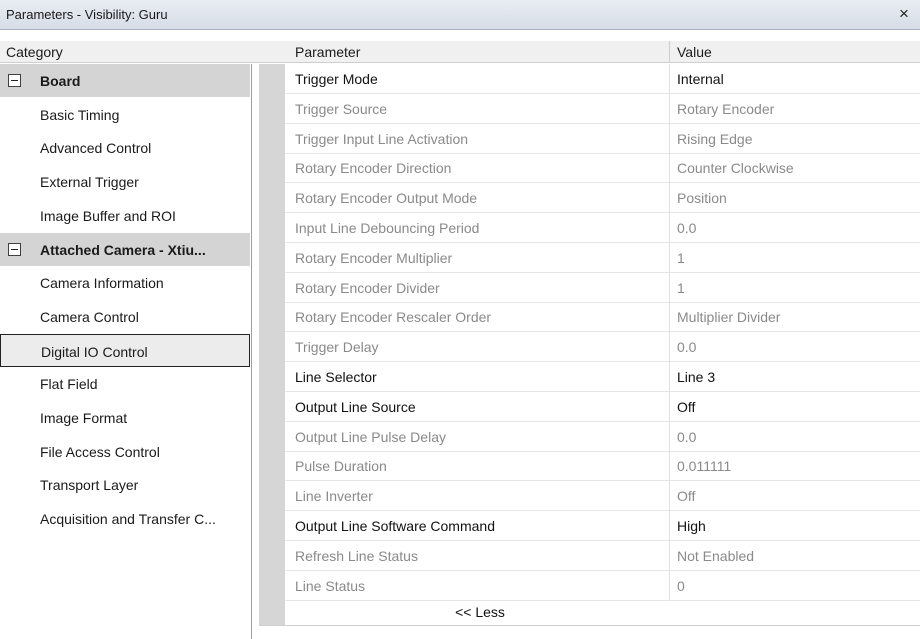  Describe the element at coordinates (602, 585) in the screenshot. I see `parameter-row: Line Status 0` at that location.